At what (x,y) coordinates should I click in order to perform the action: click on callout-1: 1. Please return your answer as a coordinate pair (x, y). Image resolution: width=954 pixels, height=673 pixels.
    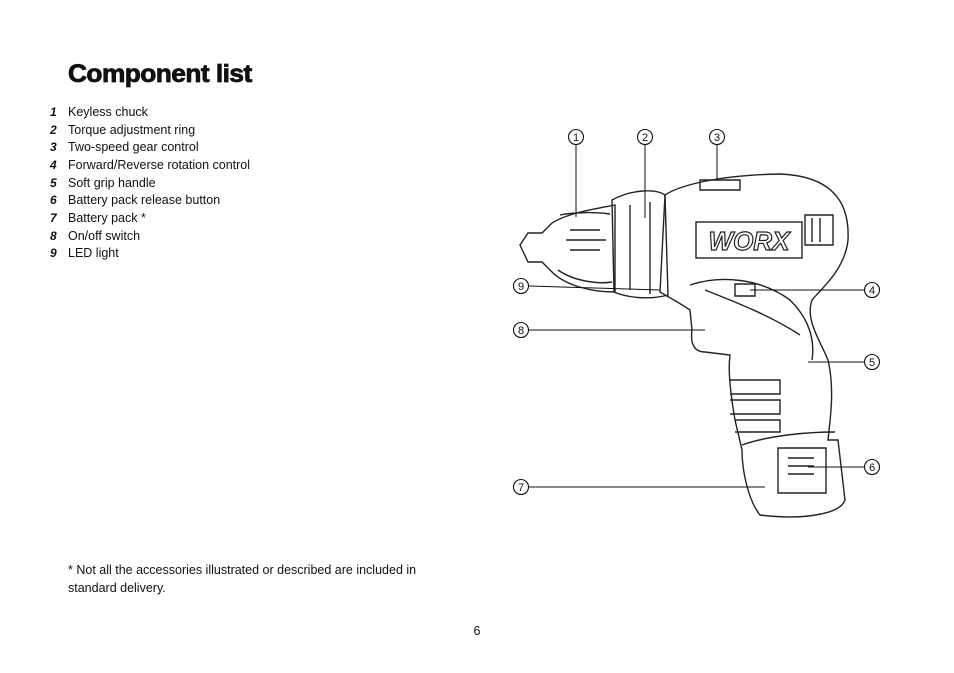
    Looking at the image, I should click on (576, 137).